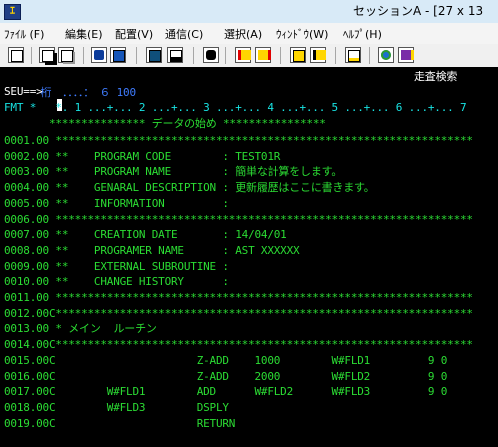  I want to click on sequence-number: 0007.00, so click(26, 235).